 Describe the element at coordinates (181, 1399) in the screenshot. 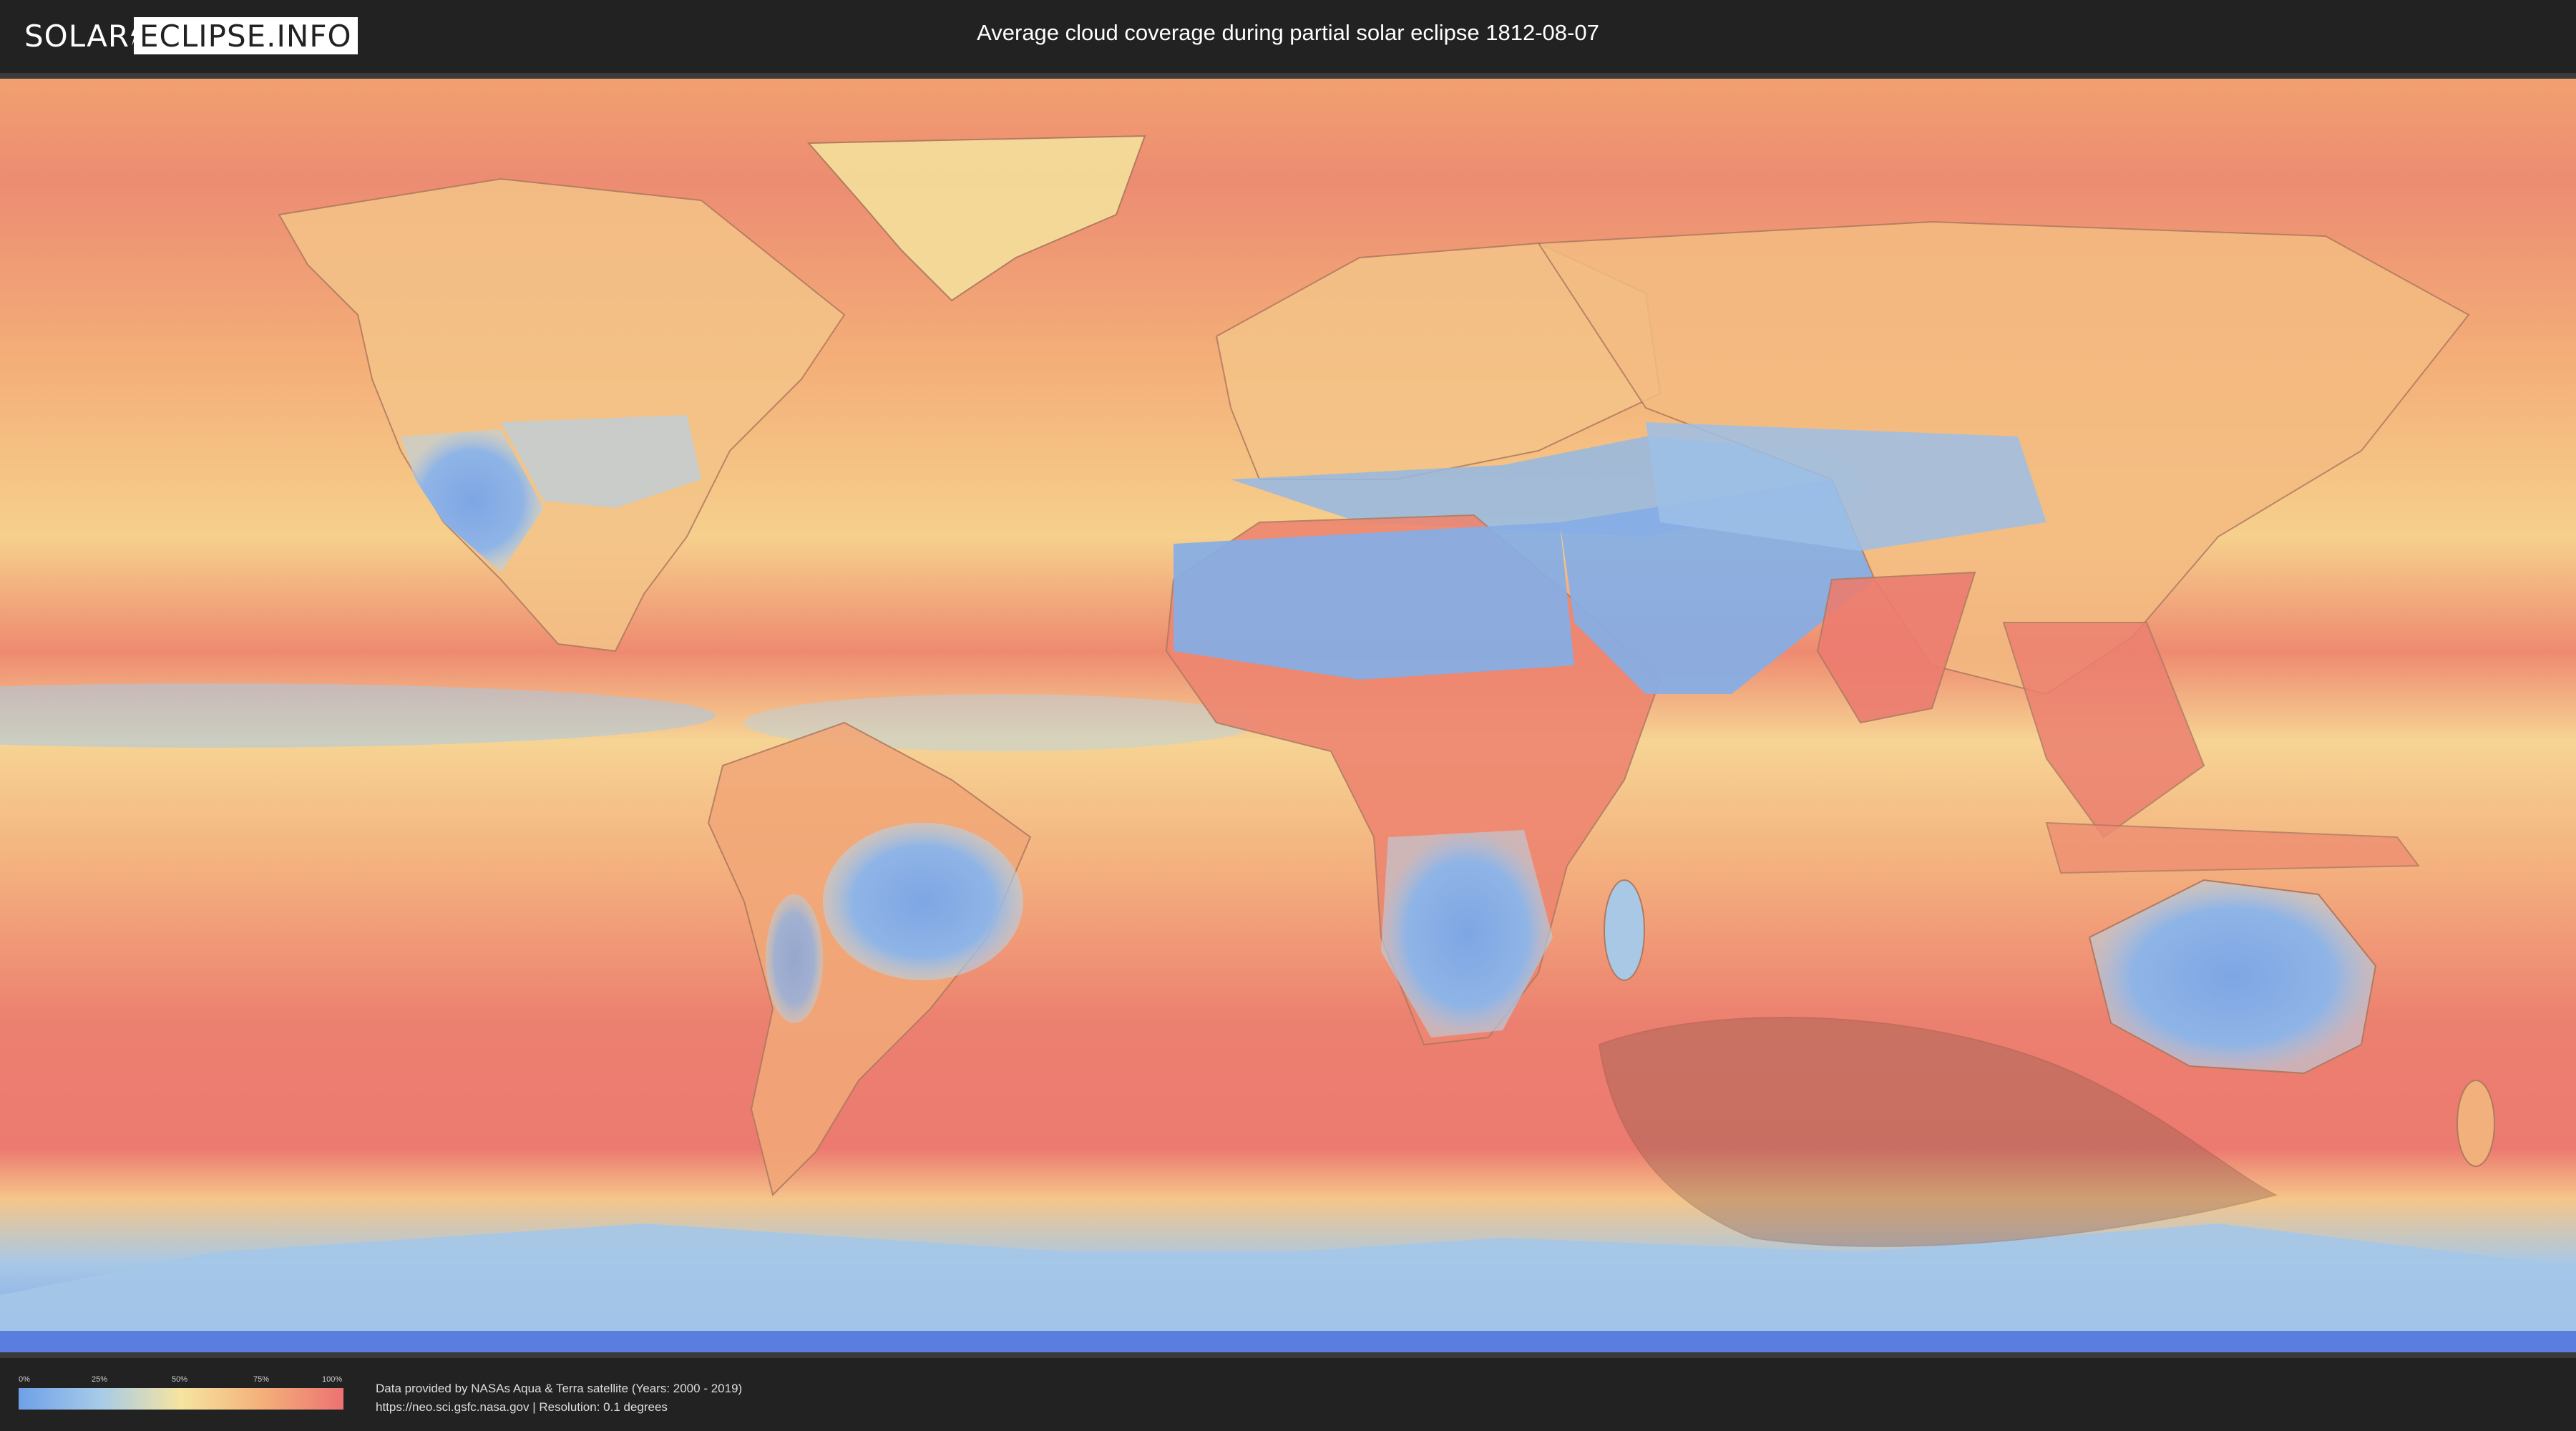

I see `legend-color-bar` at that location.